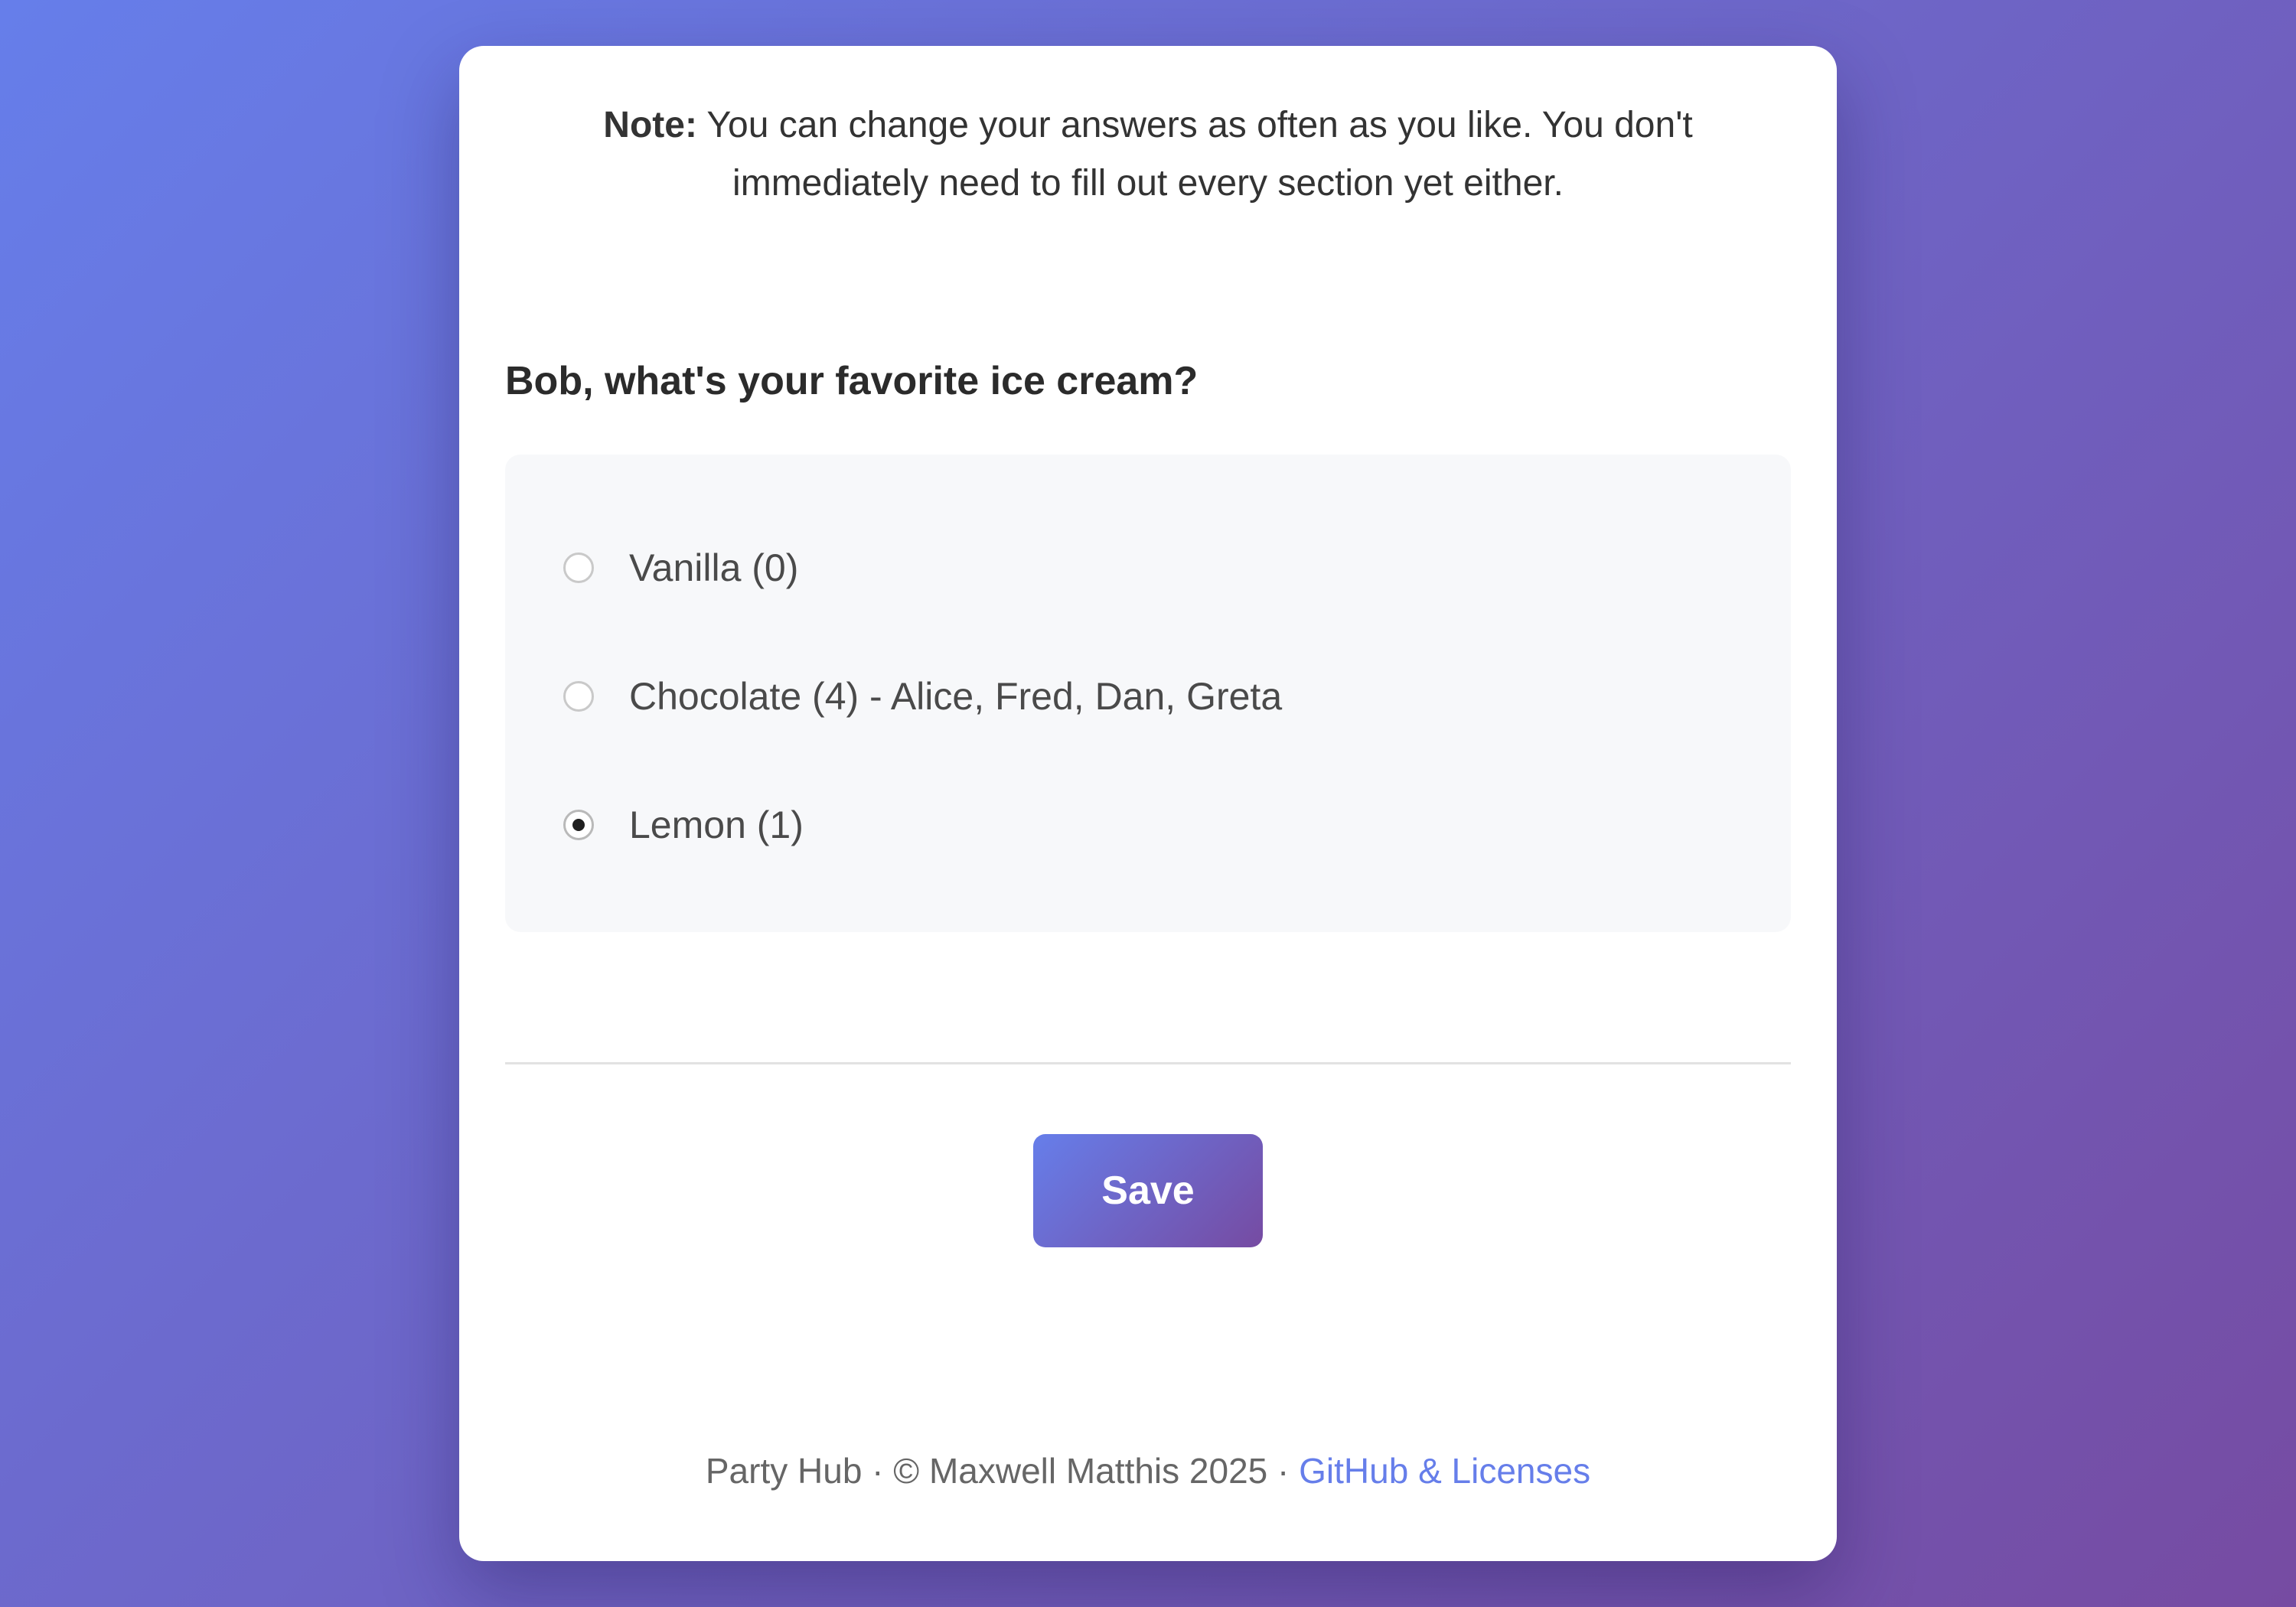 The image size is (2296, 1607). I want to click on option-chocolate: Chocolate (4) - Alice, Fred, Dan, Greta, so click(922, 696).